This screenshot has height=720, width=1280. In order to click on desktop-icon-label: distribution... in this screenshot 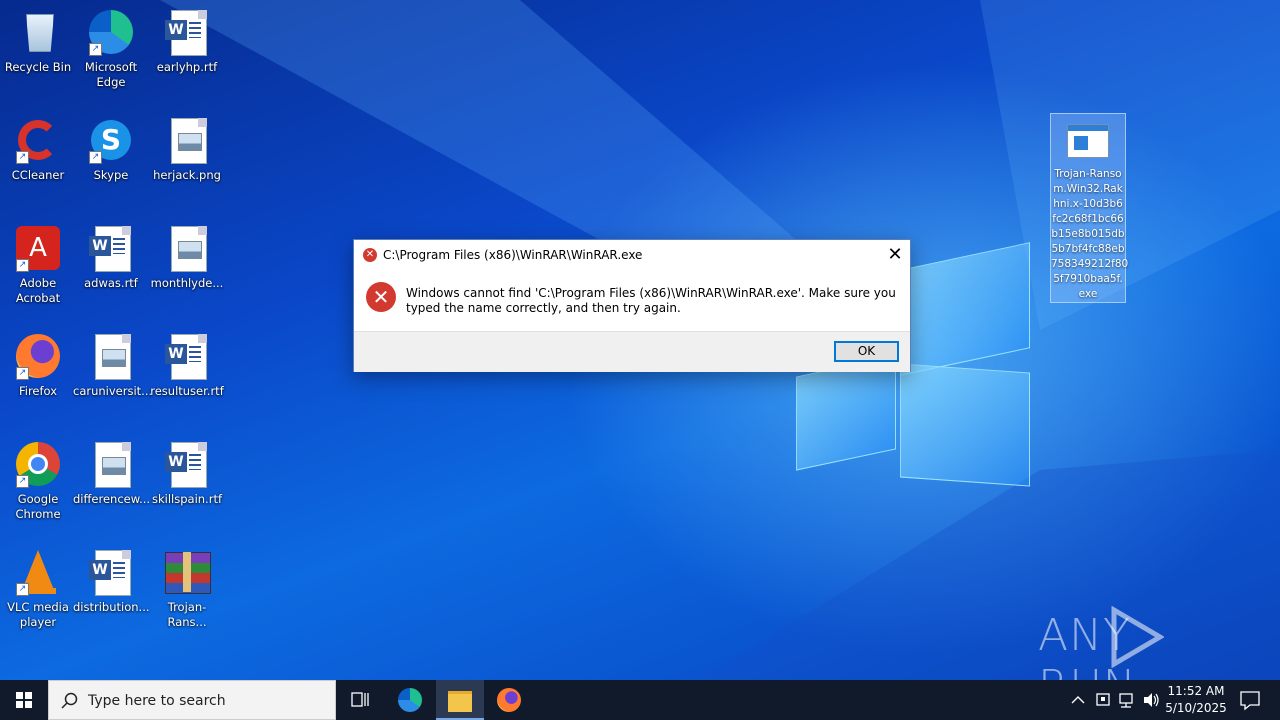, I will do `click(111, 607)`.